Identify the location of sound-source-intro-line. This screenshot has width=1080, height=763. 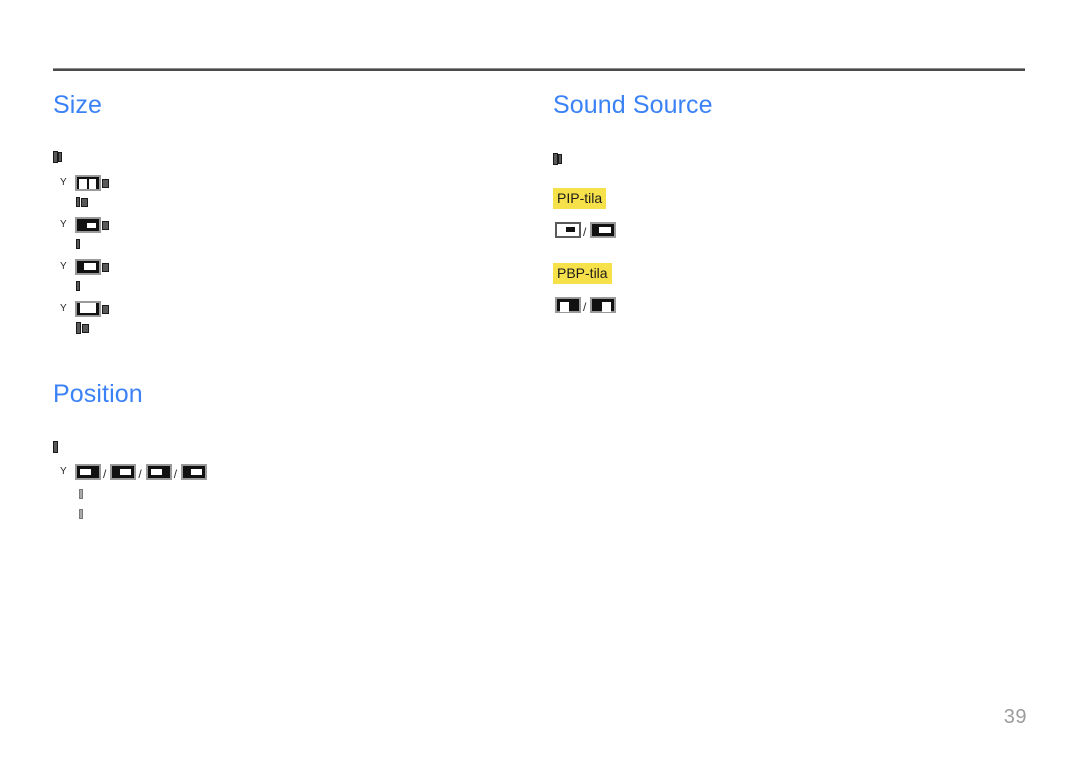
(788, 159).